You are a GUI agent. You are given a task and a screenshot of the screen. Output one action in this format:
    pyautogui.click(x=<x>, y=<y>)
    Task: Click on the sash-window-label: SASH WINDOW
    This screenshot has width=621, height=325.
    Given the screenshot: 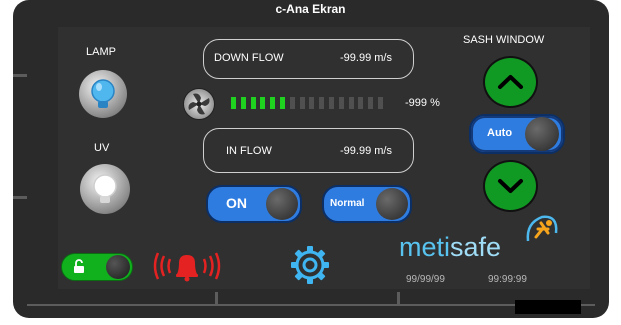 What is the action you would take?
    pyautogui.click(x=504, y=40)
    